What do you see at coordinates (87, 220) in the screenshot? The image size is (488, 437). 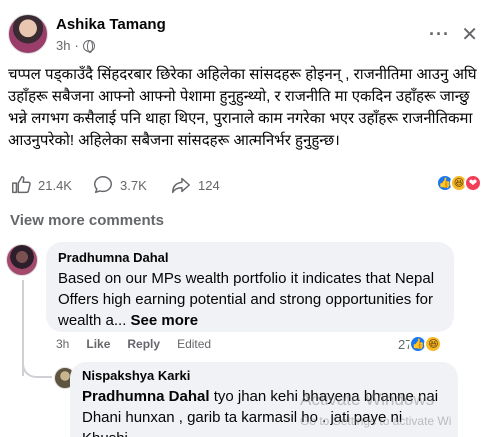 I see `view-more-comments-link: View more comments` at bounding box center [87, 220].